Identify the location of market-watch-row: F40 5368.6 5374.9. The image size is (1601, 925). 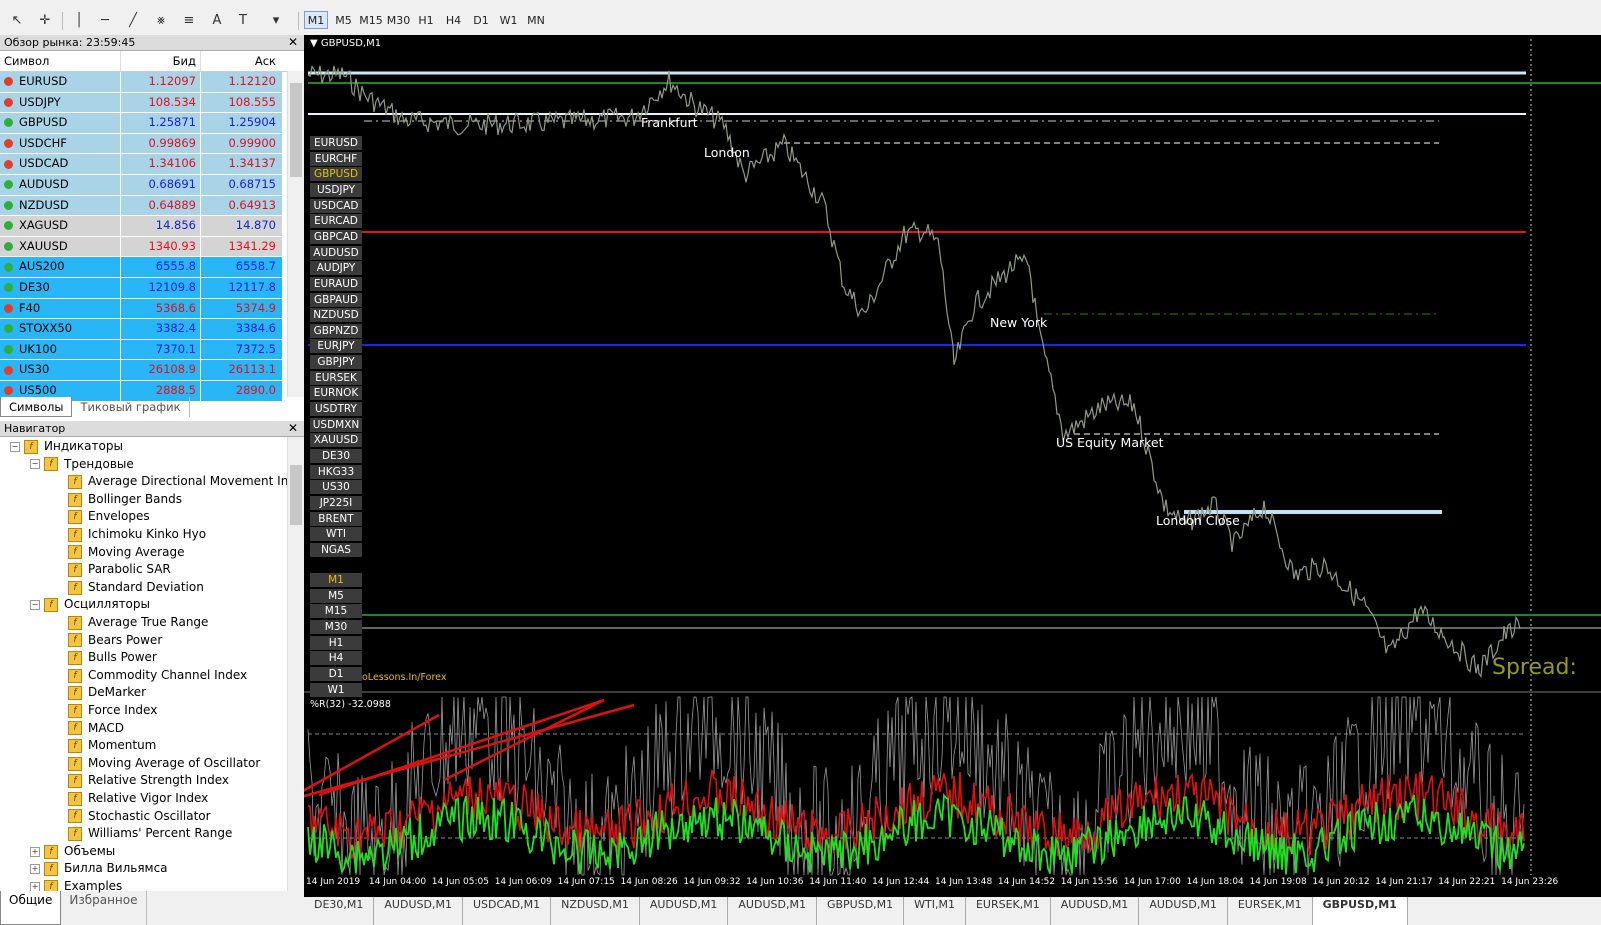
(141, 309).